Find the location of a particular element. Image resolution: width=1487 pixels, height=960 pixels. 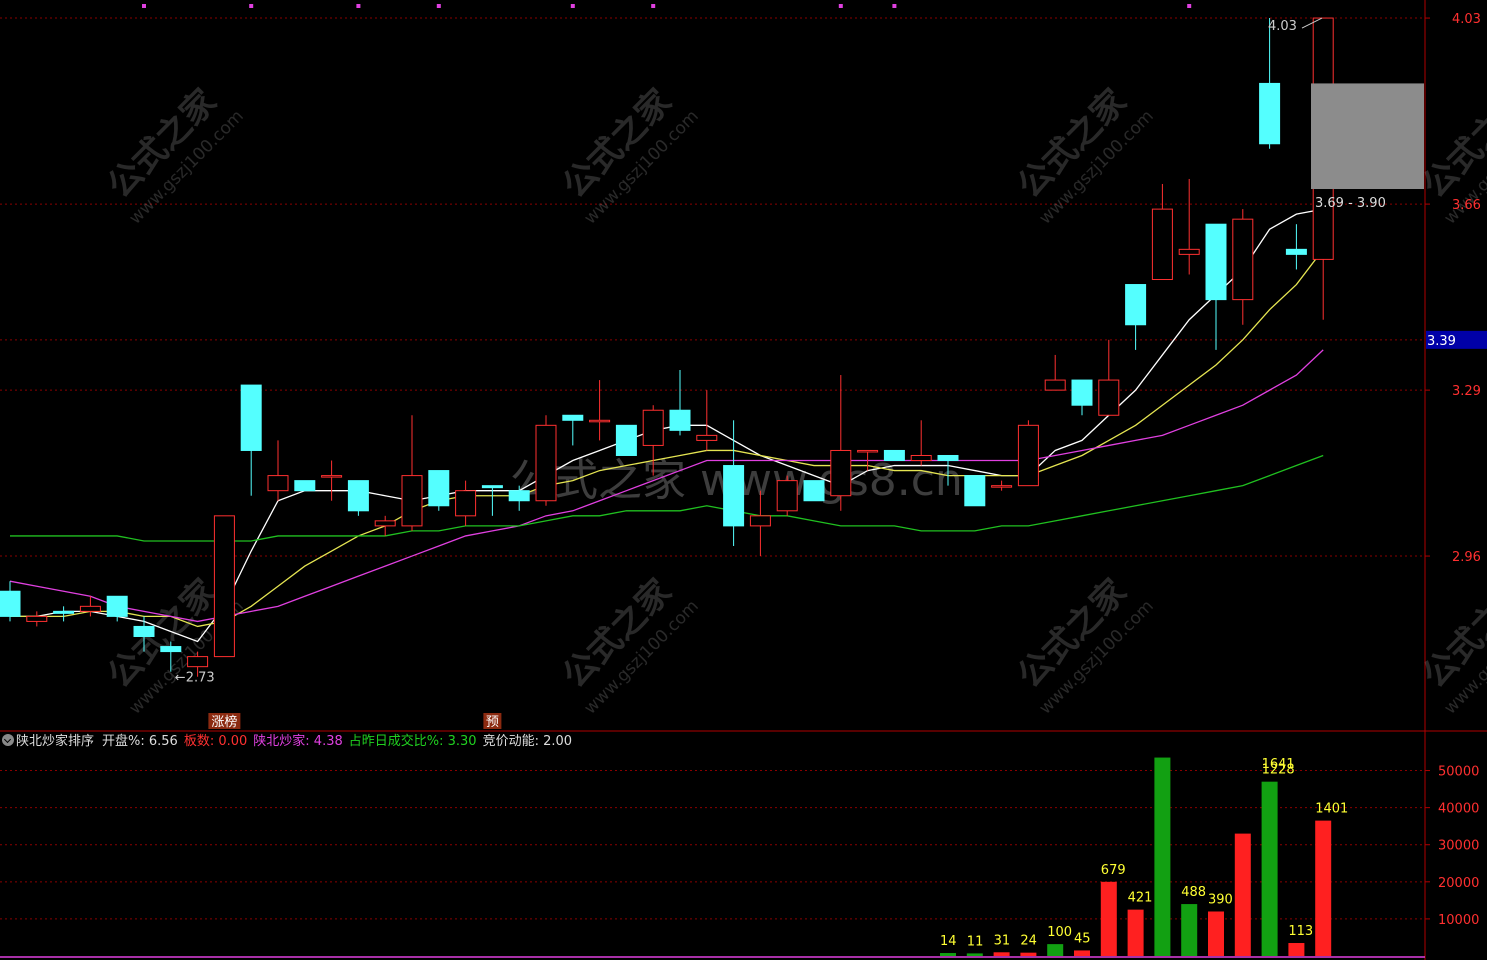

volume-bar-label: 24 is located at coordinates (1028, 941).